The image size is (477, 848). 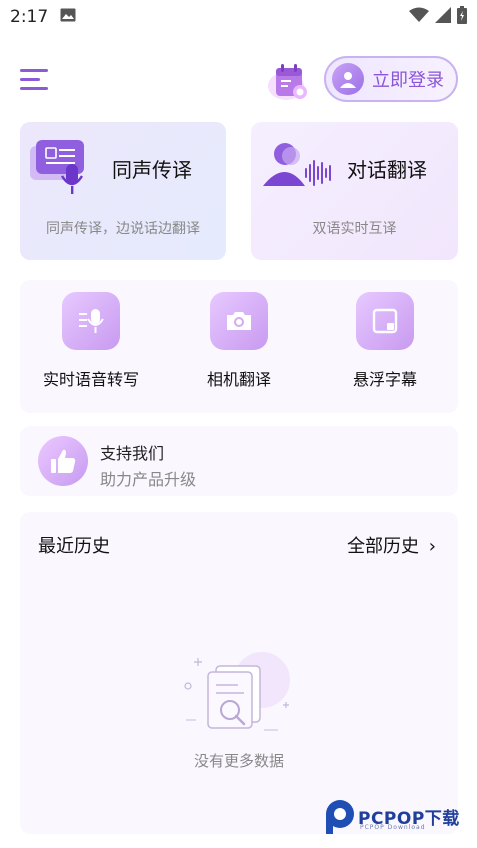 I want to click on empty-state-text: 没有更多数据, so click(x=238, y=761).